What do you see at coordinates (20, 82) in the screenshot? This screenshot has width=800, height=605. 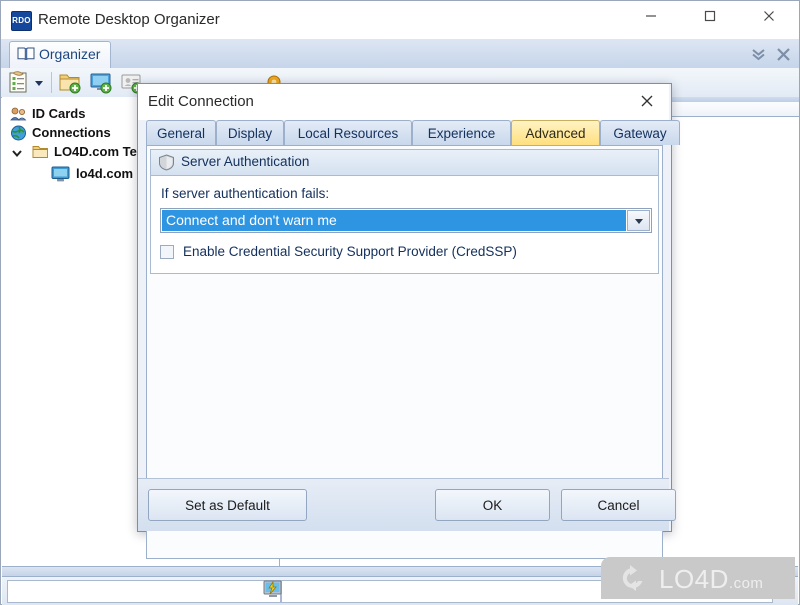 I see `list-clipboard-icon` at bounding box center [20, 82].